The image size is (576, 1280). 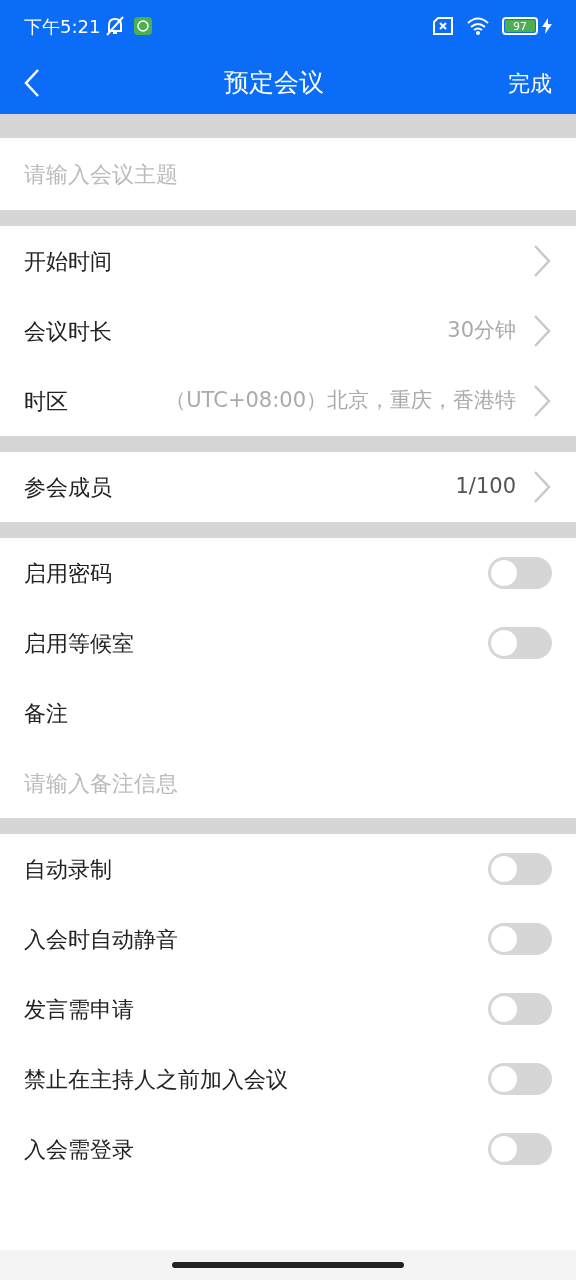 What do you see at coordinates (340, 401) in the screenshot?
I see `row-value: （UTC+08:00）北京，重庆，香港特` at bounding box center [340, 401].